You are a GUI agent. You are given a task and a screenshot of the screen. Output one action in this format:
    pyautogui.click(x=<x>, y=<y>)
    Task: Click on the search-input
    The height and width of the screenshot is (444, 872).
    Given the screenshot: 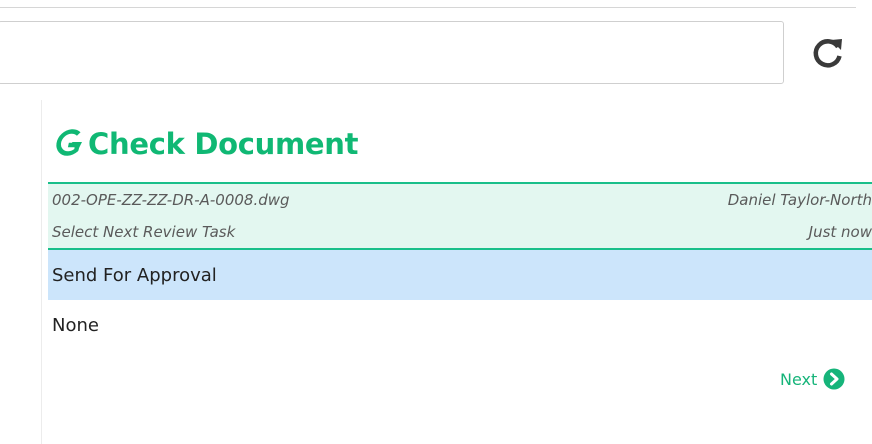 What is the action you would take?
    pyautogui.click(x=392, y=52)
    